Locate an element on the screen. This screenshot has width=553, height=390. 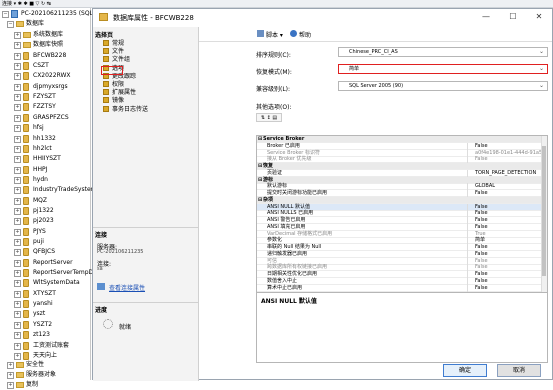
tree-node-label: 复制 is located at coordinates (32, 384).